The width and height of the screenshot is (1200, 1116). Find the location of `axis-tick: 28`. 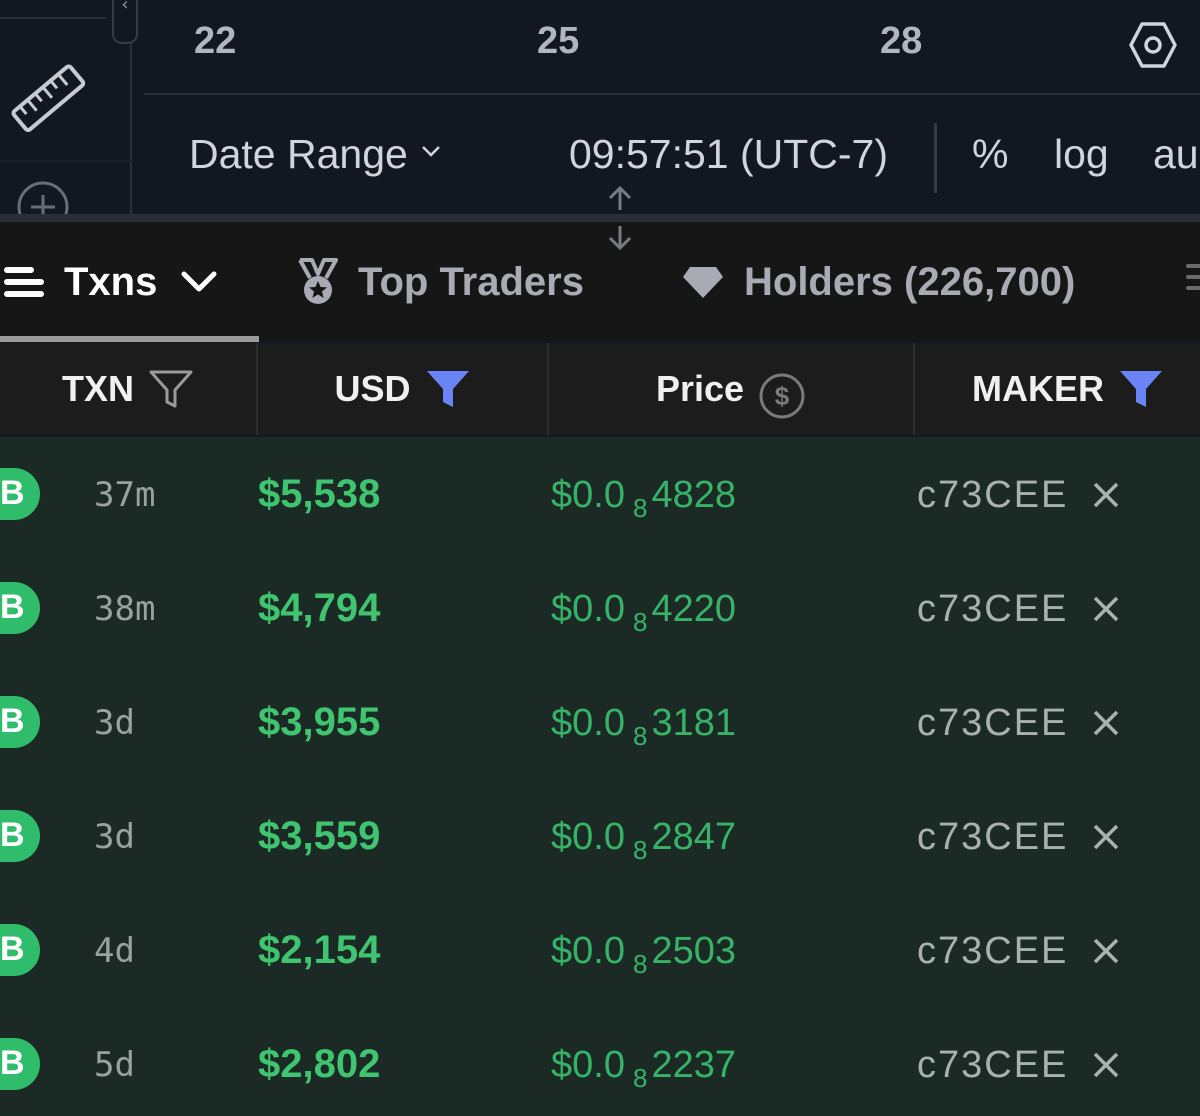

axis-tick: 28 is located at coordinates (901, 41).